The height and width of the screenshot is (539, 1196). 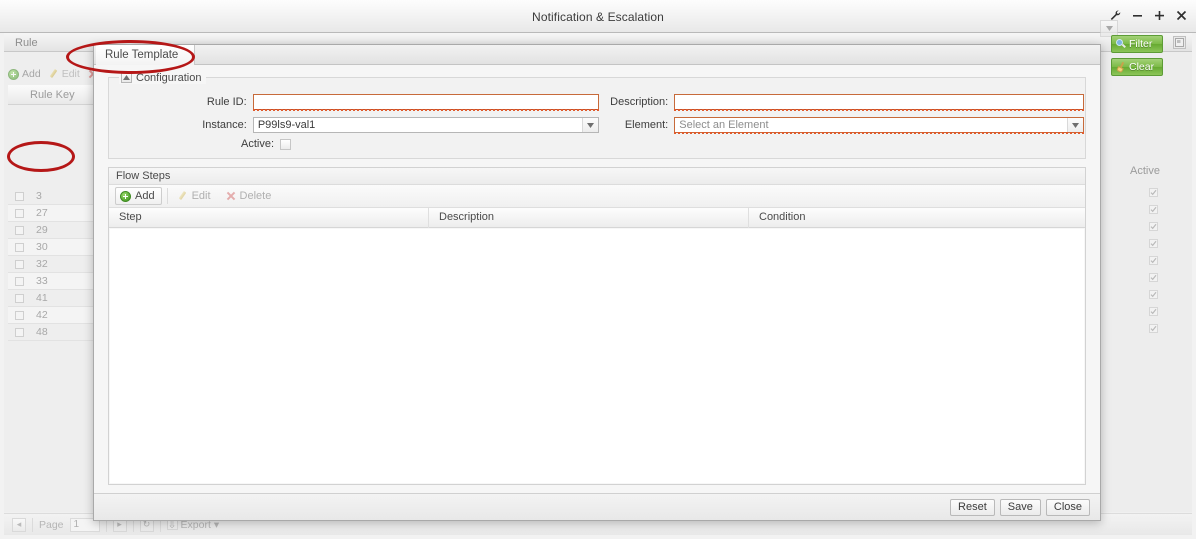 What do you see at coordinates (52, 95) in the screenshot?
I see `column-header-rule-key: Rule Key` at bounding box center [52, 95].